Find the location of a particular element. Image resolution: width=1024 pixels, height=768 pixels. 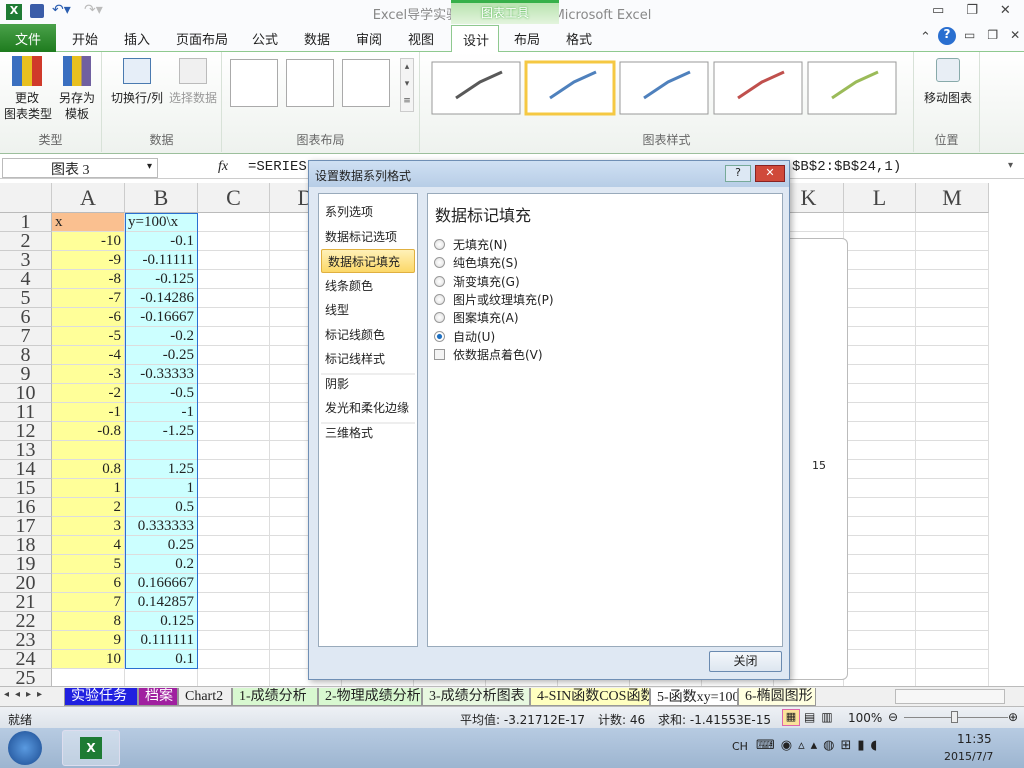

dialog-nav-item: 线型 is located at coordinates (368, 310).